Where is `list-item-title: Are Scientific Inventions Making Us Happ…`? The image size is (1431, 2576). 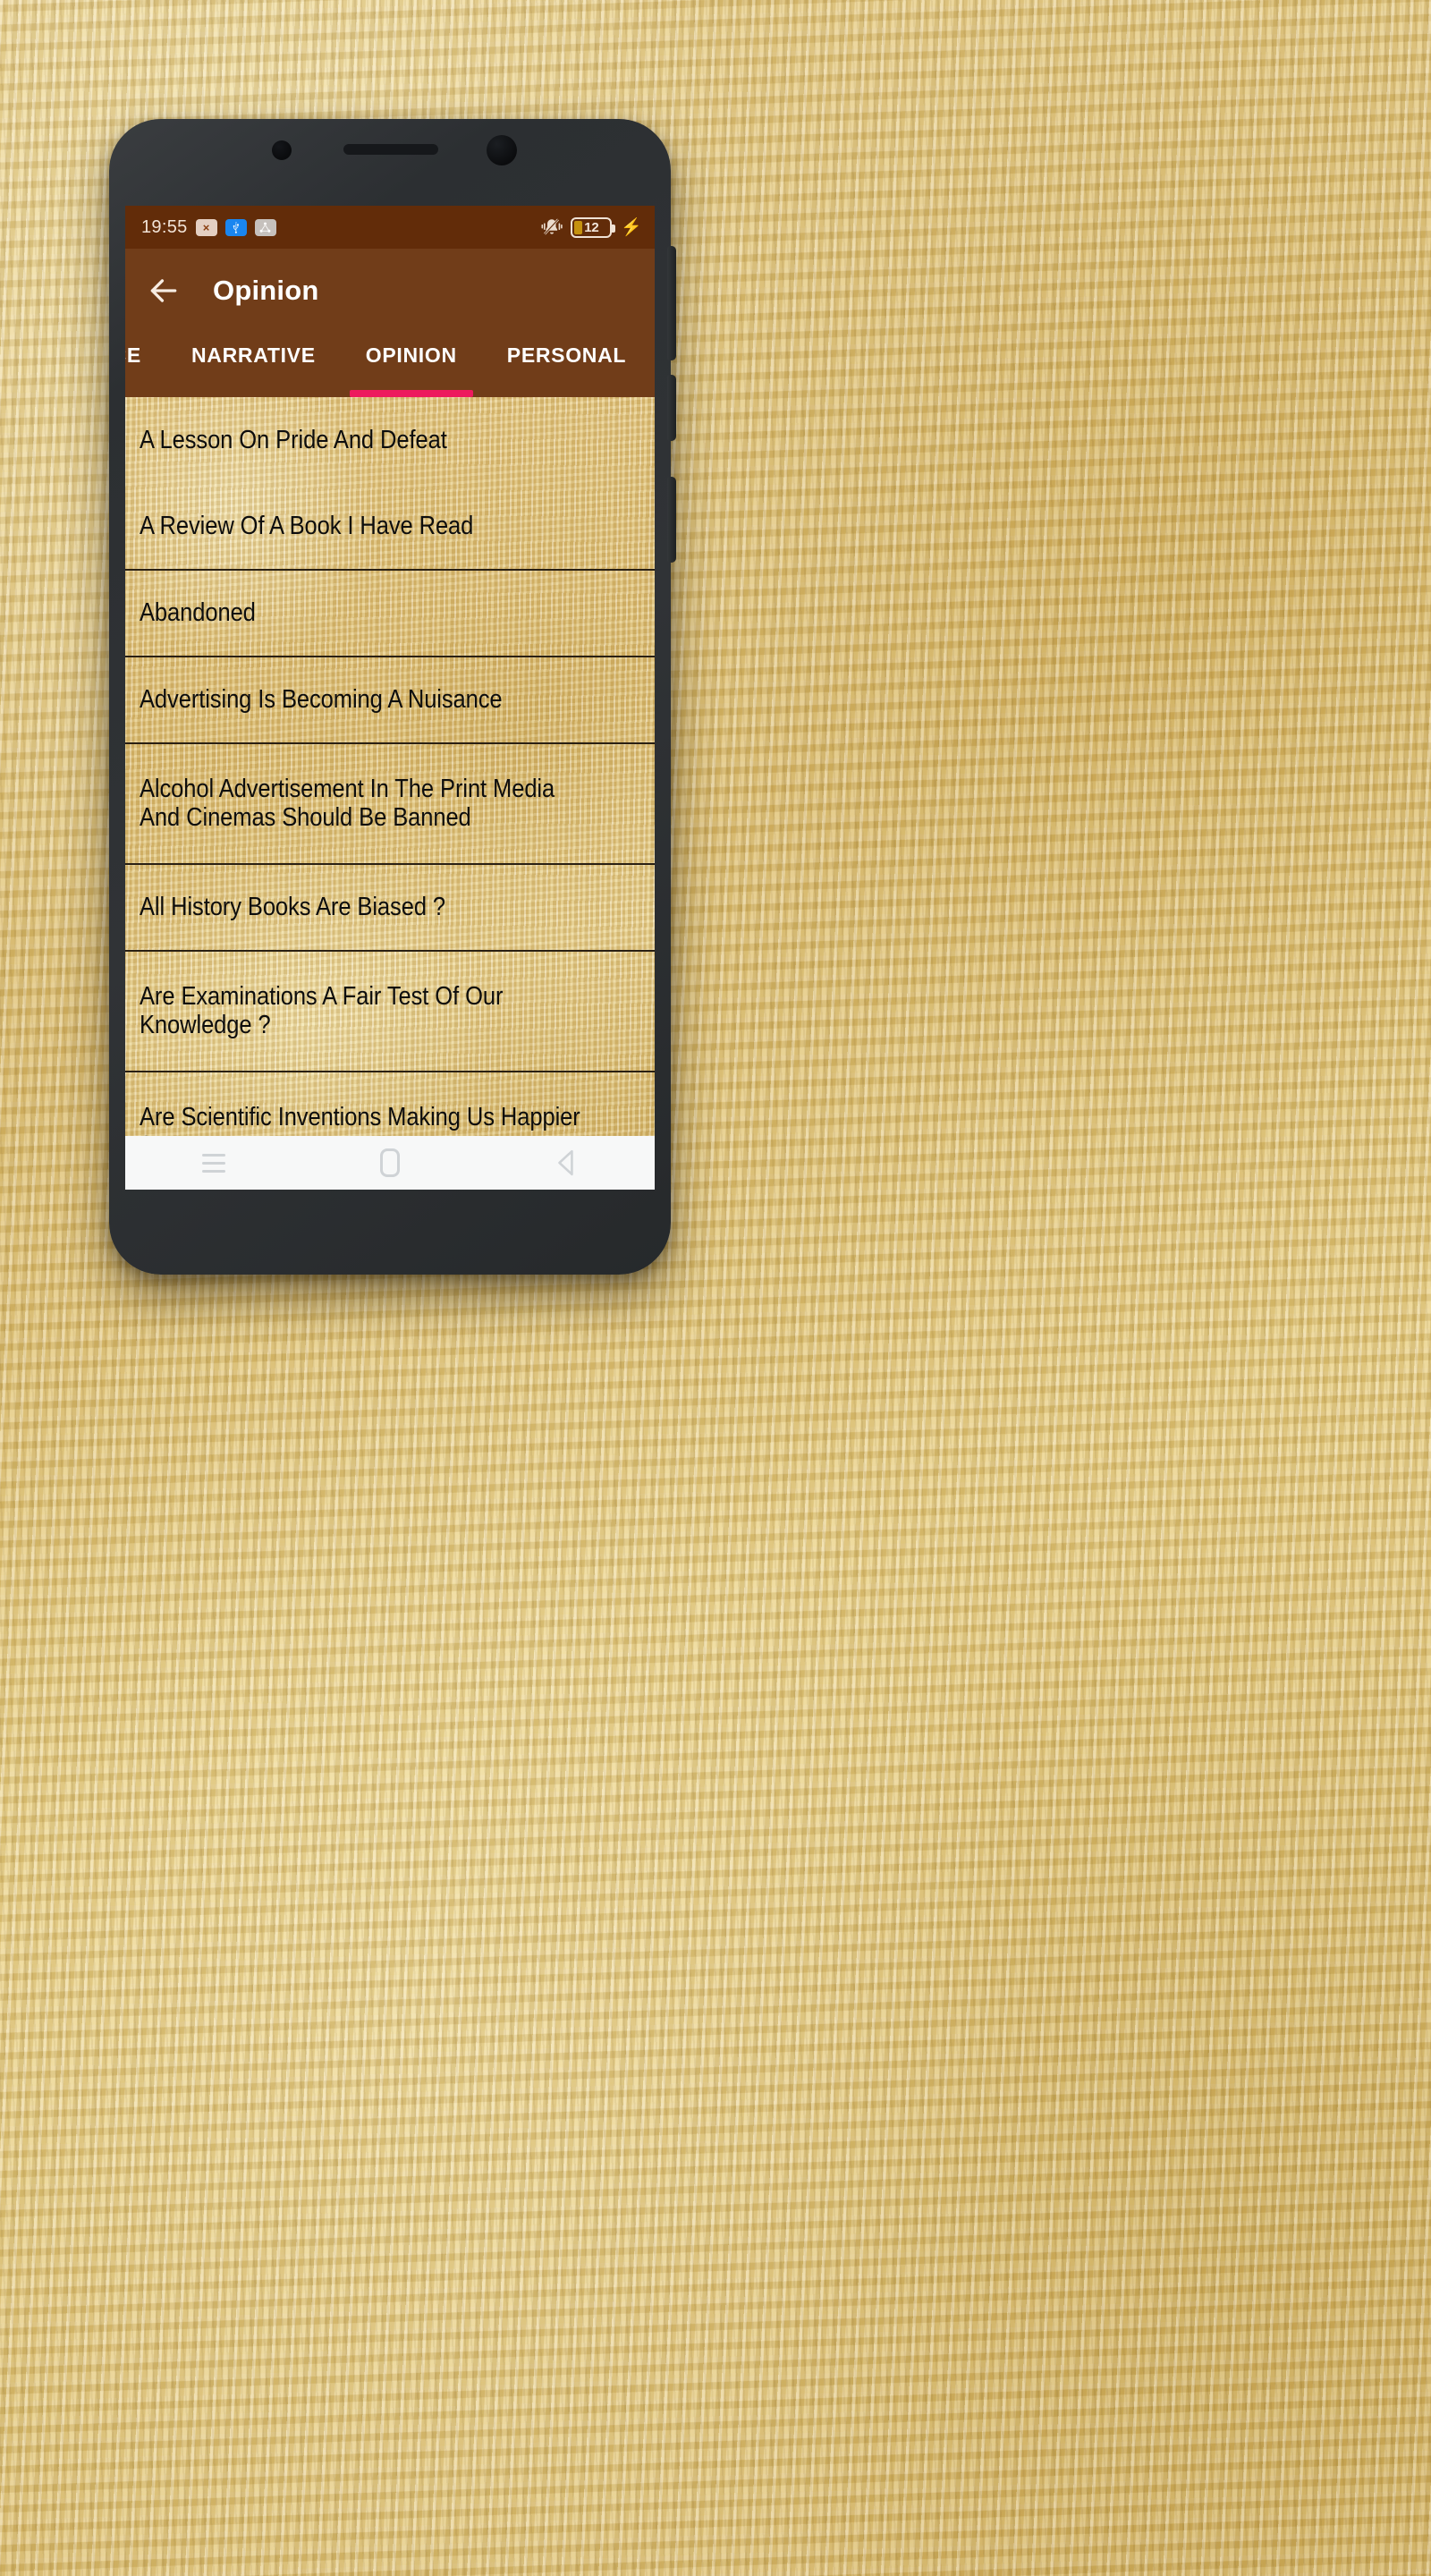 list-item-title: Are Scientific Inventions Making Us Happ… is located at coordinates (360, 1119).